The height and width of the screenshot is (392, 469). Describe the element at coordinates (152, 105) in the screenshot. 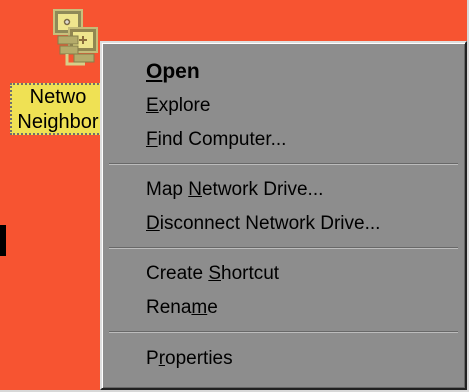

I see `menu-item-explore-mnemonic: E` at that location.